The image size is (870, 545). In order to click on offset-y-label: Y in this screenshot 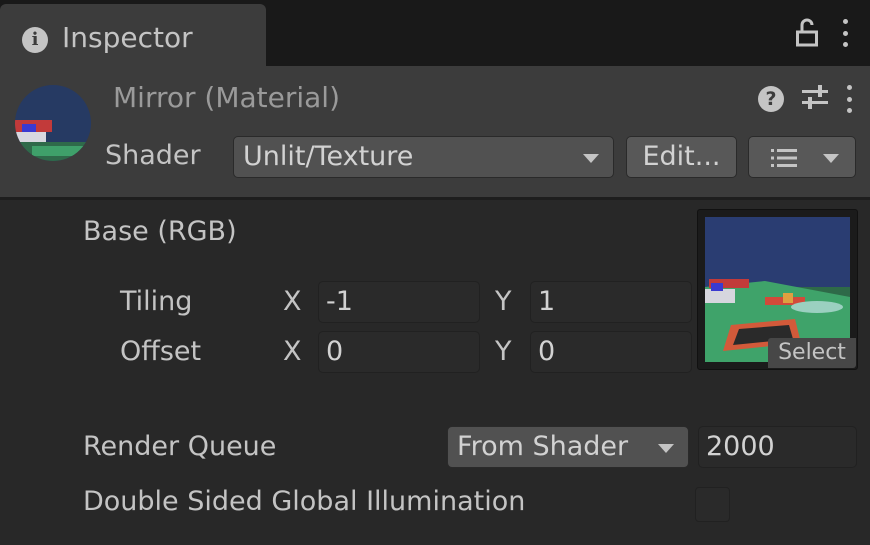, I will do `click(503, 351)`.